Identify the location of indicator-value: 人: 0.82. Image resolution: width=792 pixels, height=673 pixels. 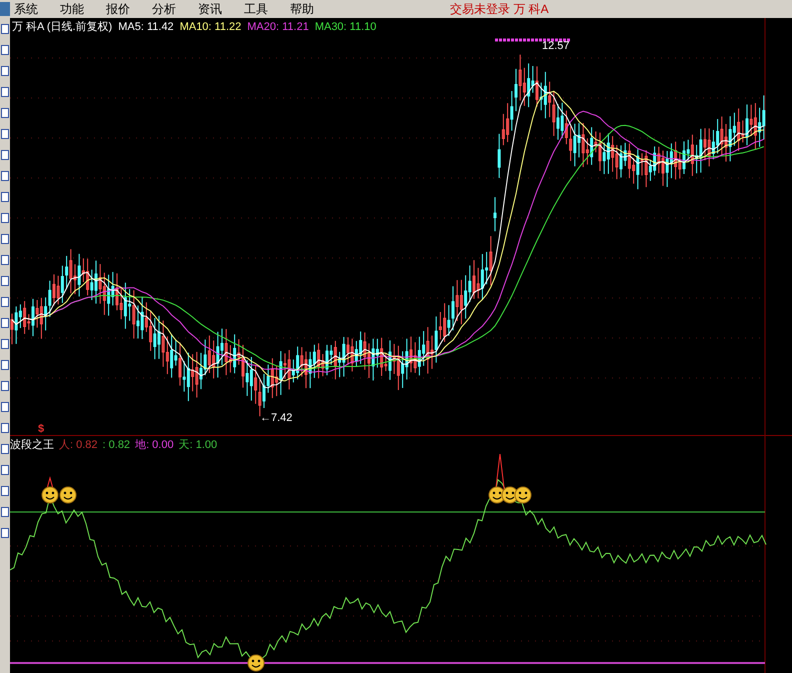
(78, 445).